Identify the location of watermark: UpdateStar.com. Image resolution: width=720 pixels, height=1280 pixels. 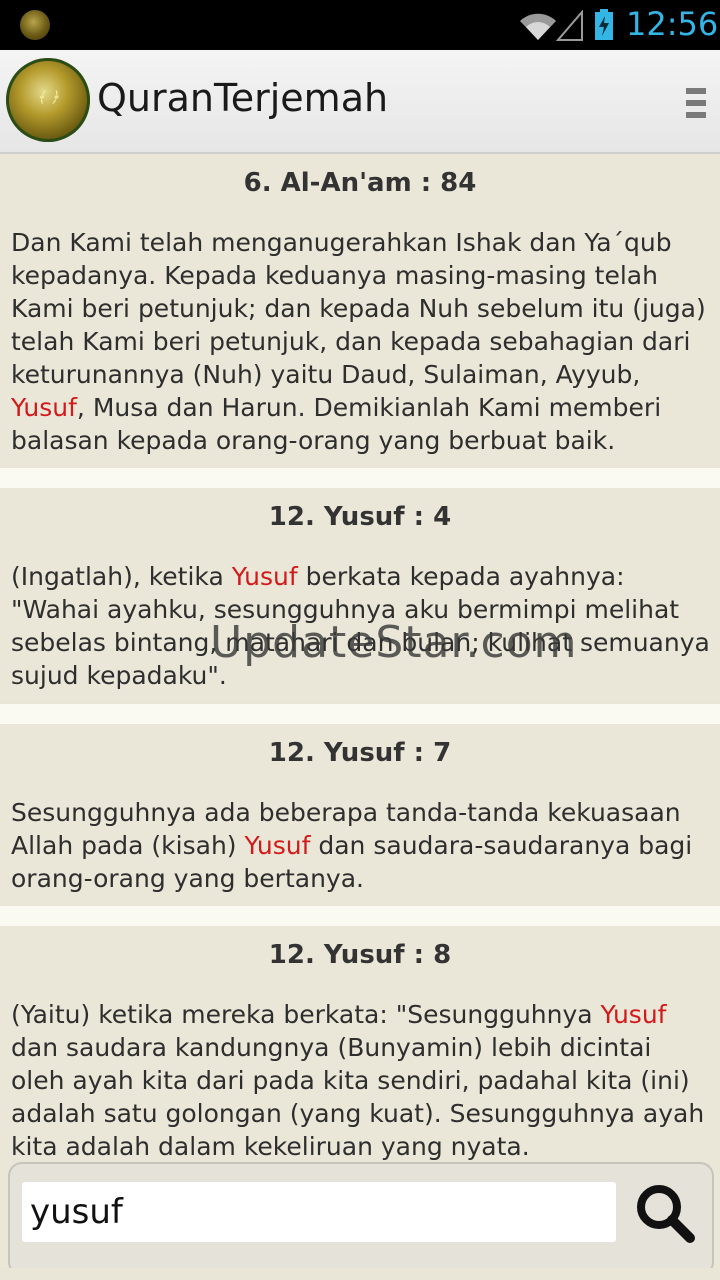
(394, 642).